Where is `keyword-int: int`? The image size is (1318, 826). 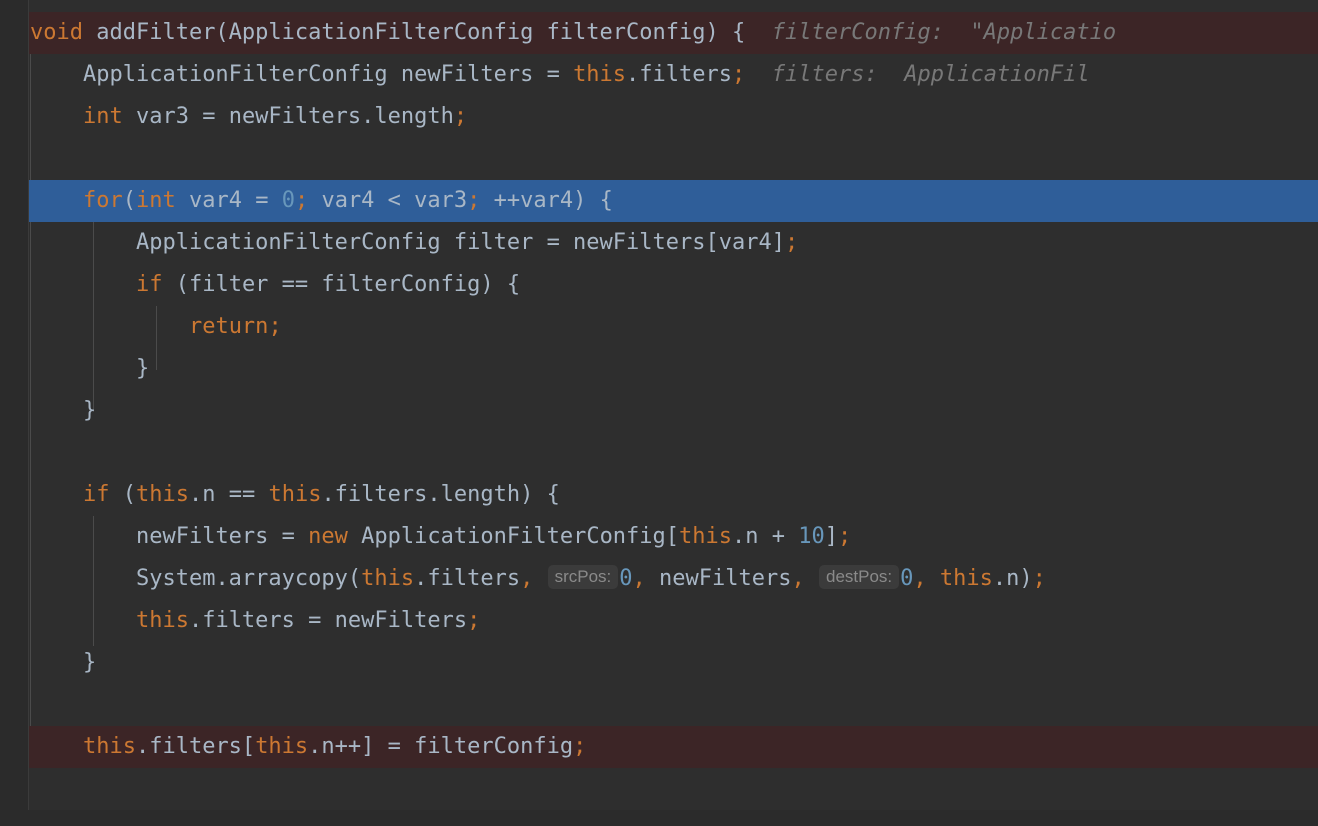 keyword-int: int is located at coordinates (102, 116).